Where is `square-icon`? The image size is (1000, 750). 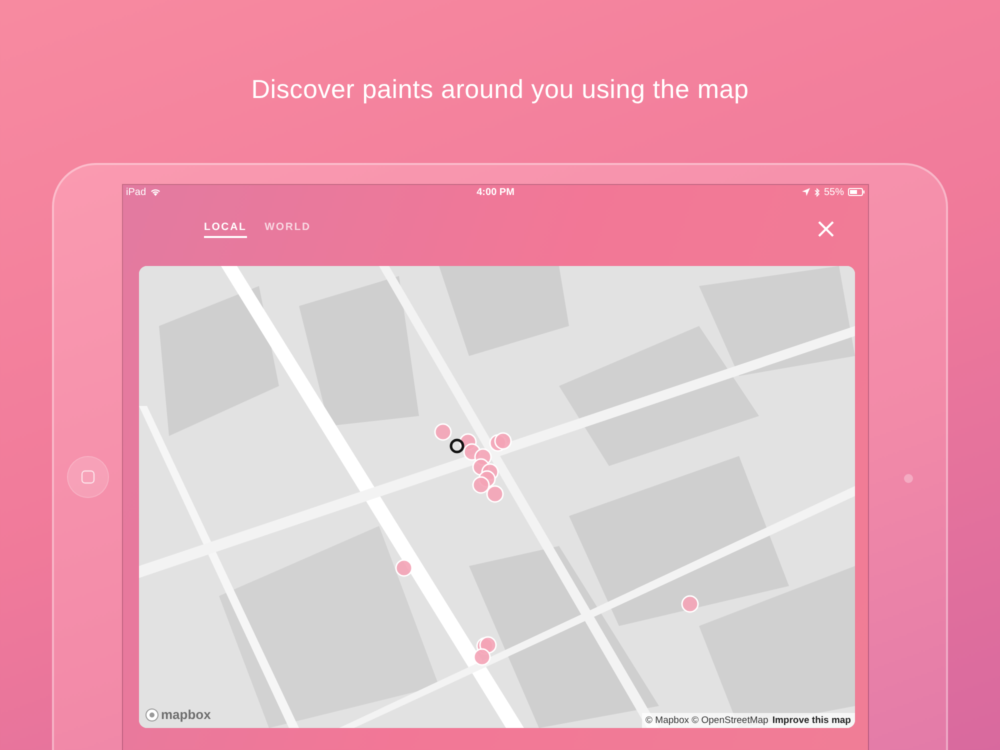 square-icon is located at coordinates (87, 477).